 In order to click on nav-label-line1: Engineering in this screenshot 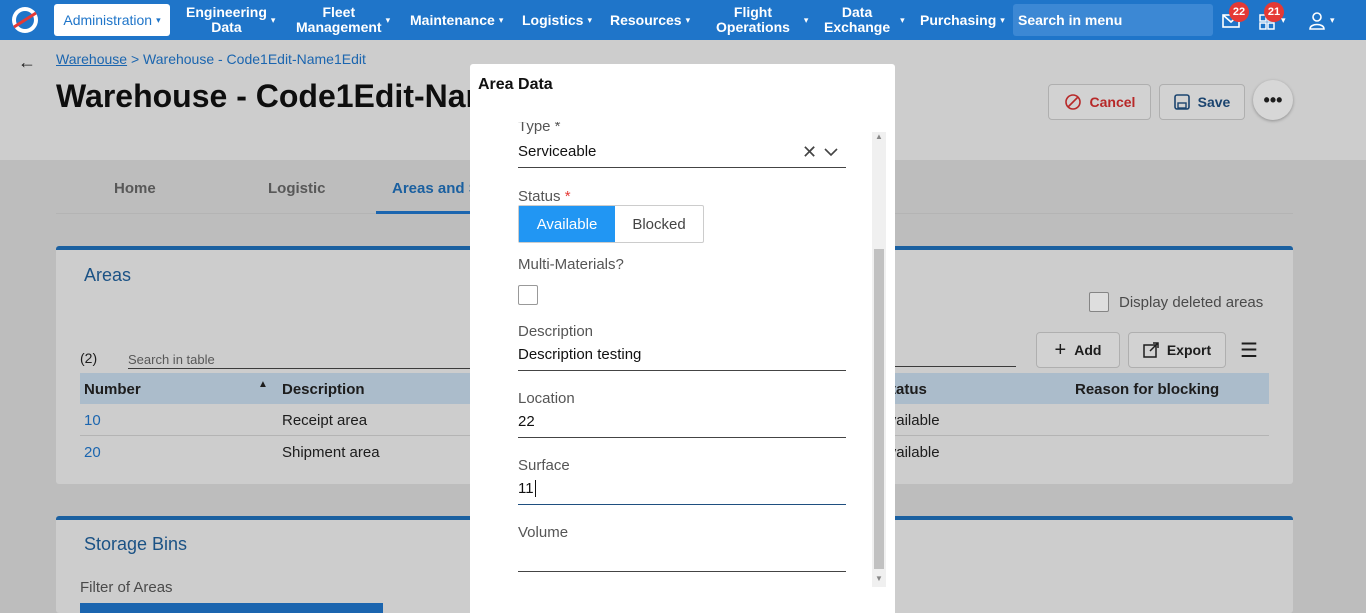, I will do `click(226, 12)`.